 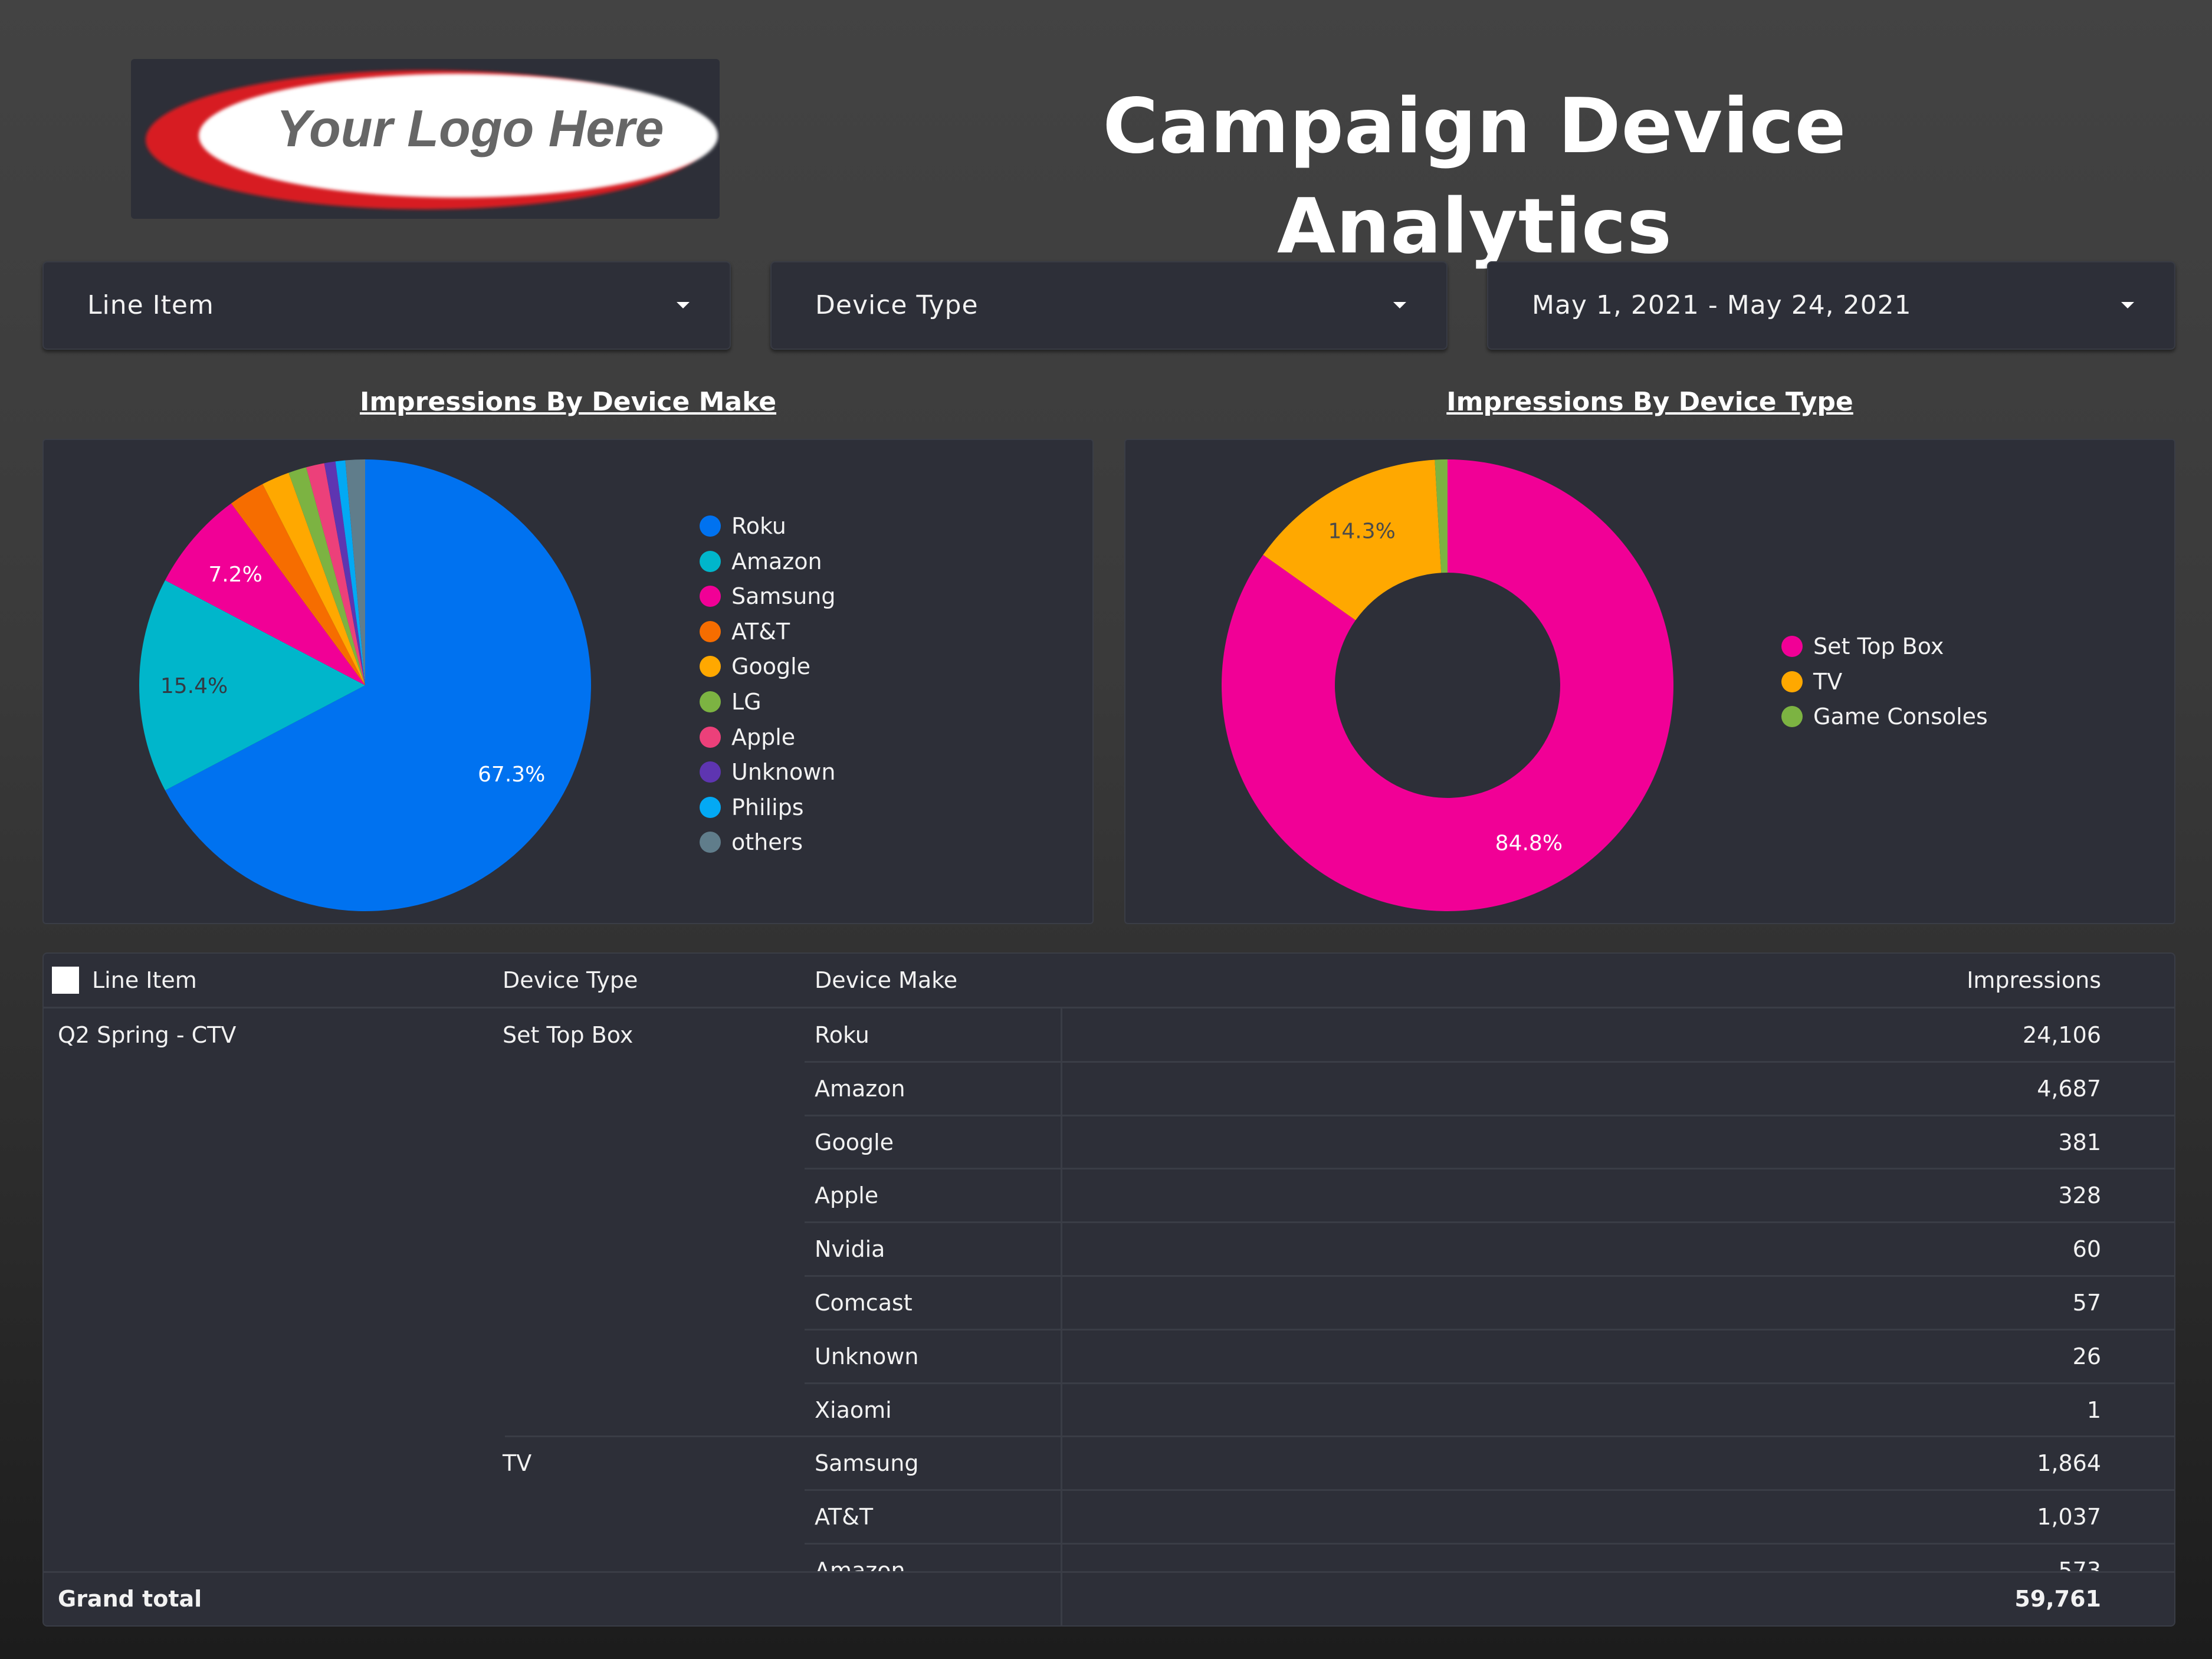 What do you see at coordinates (767, 807) in the screenshot?
I see `legend-label: Philips` at bounding box center [767, 807].